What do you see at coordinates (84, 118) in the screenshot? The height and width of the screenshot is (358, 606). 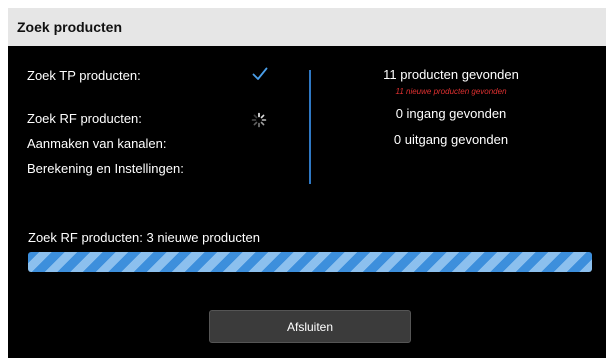 I see `step-label-search-rf: Zoek RF producten:` at bounding box center [84, 118].